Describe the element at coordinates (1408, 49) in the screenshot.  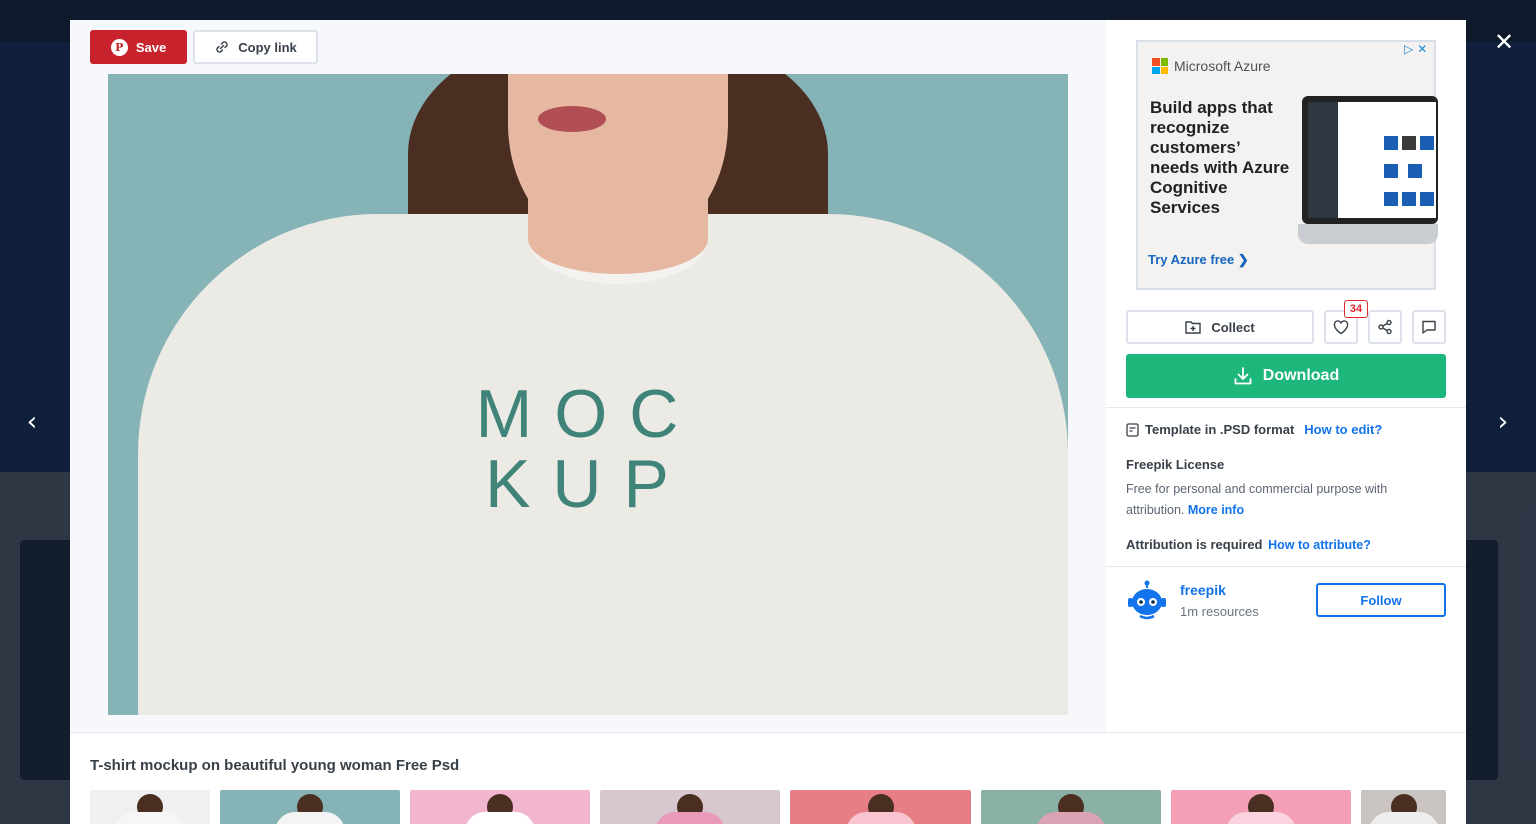
I see `adchoices-icon: ▷` at that location.